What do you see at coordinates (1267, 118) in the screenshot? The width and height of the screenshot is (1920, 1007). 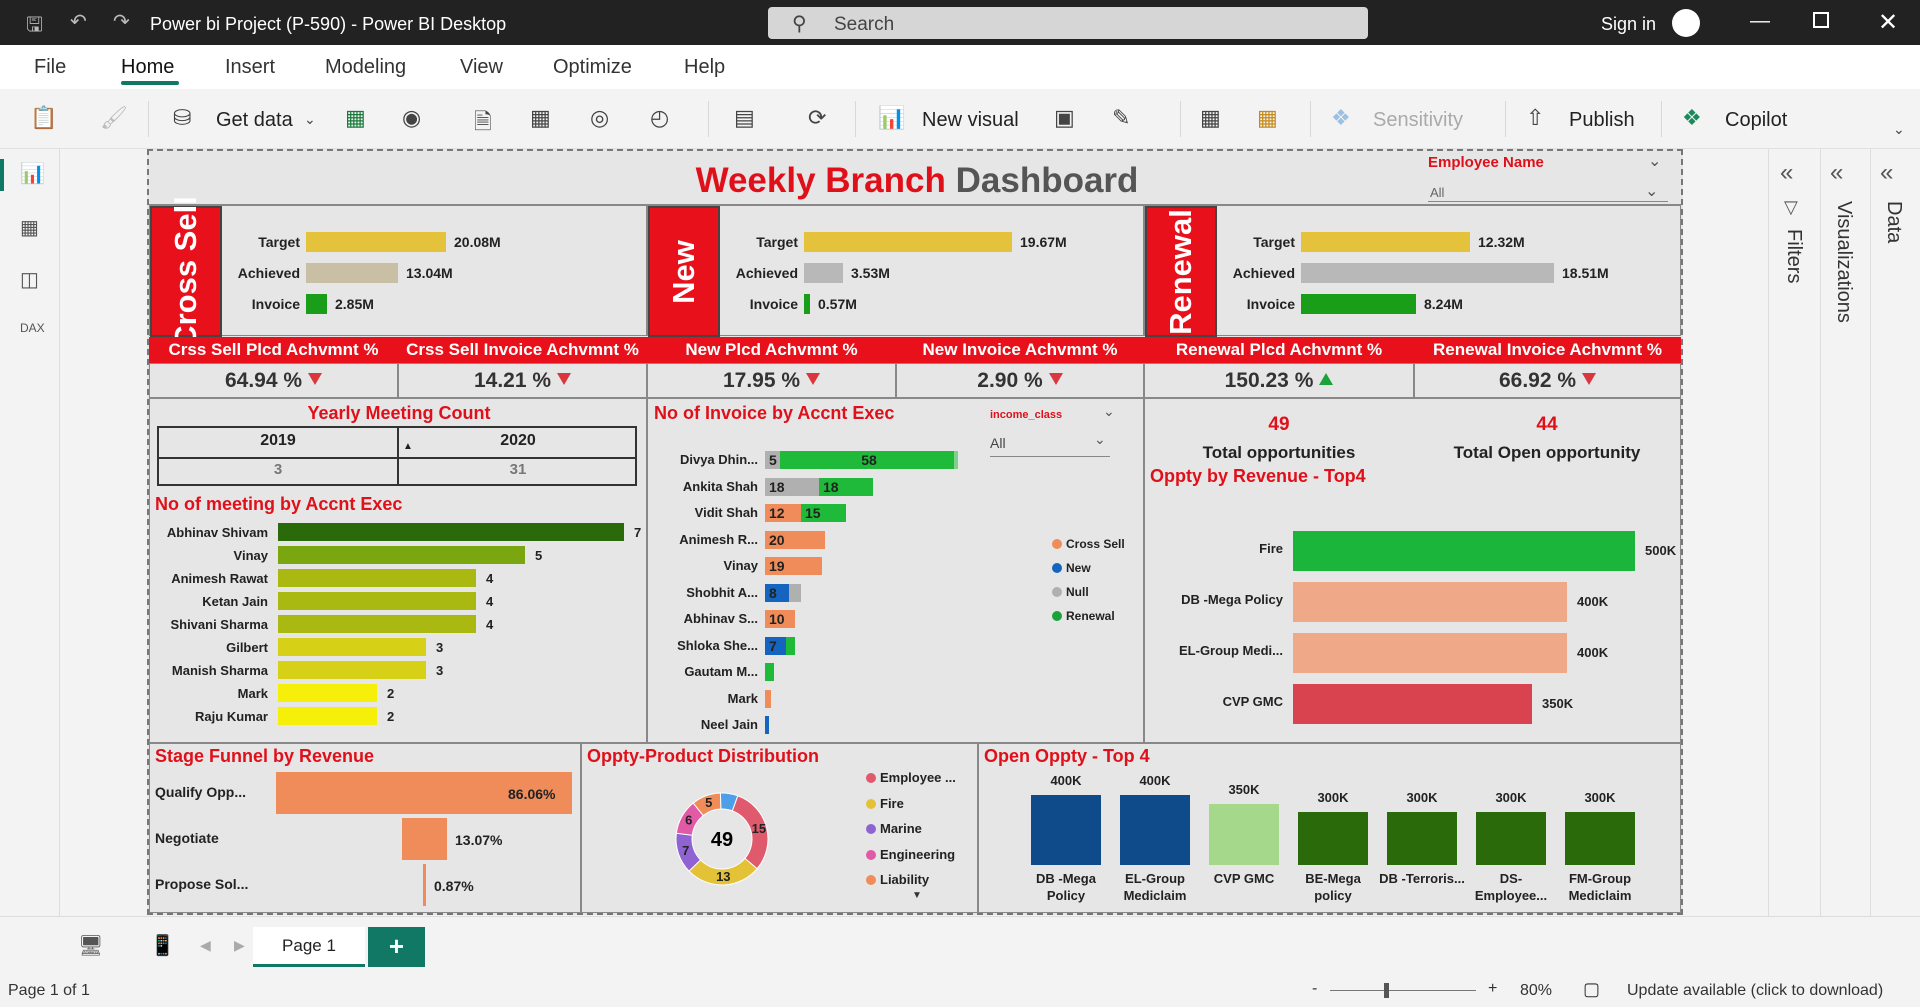 I see `quick-measure-icon: ▦` at bounding box center [1267, 118].